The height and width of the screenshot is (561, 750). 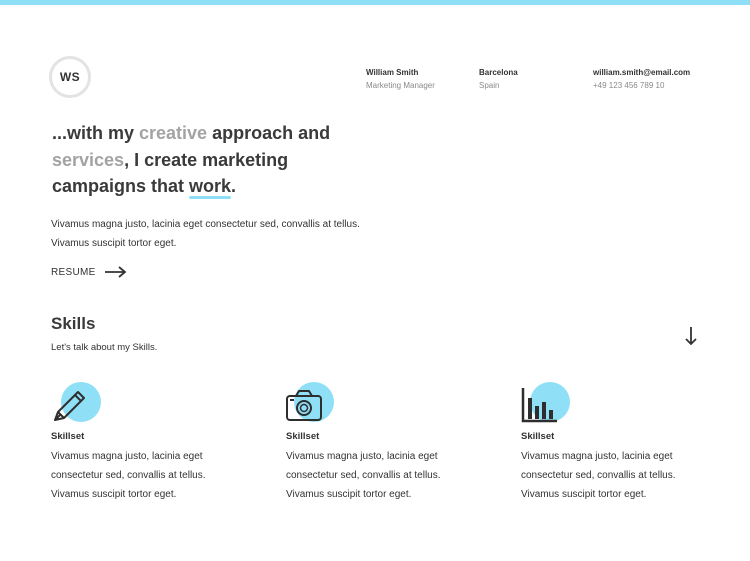 I want to click on headline-highlight-services: services, so click(x=88, y=159).